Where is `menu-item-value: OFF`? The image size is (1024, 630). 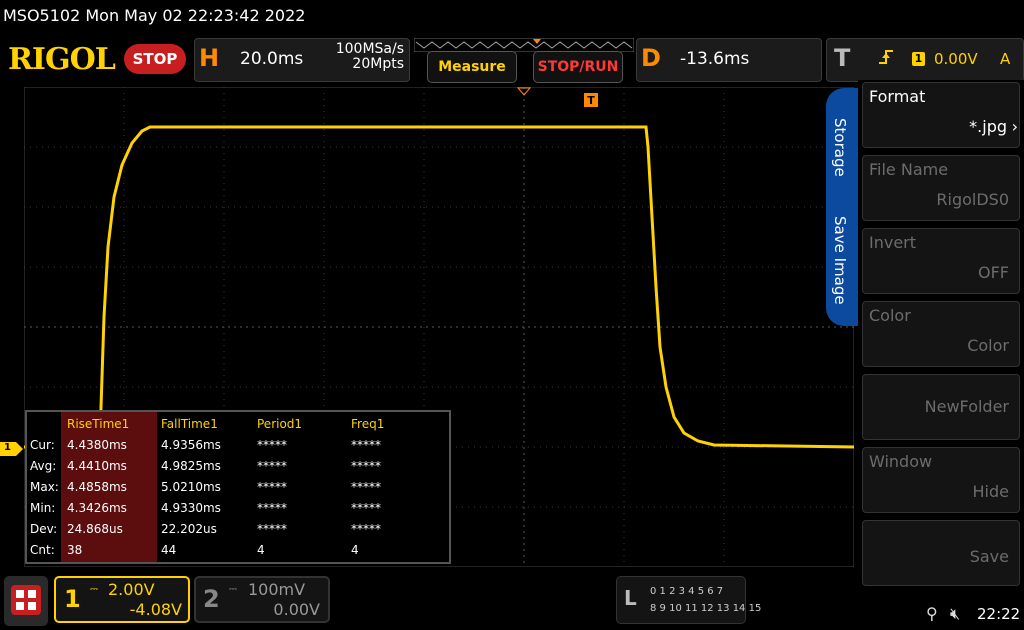 menu-item-value: OFF is located at coordinates (993, 272).